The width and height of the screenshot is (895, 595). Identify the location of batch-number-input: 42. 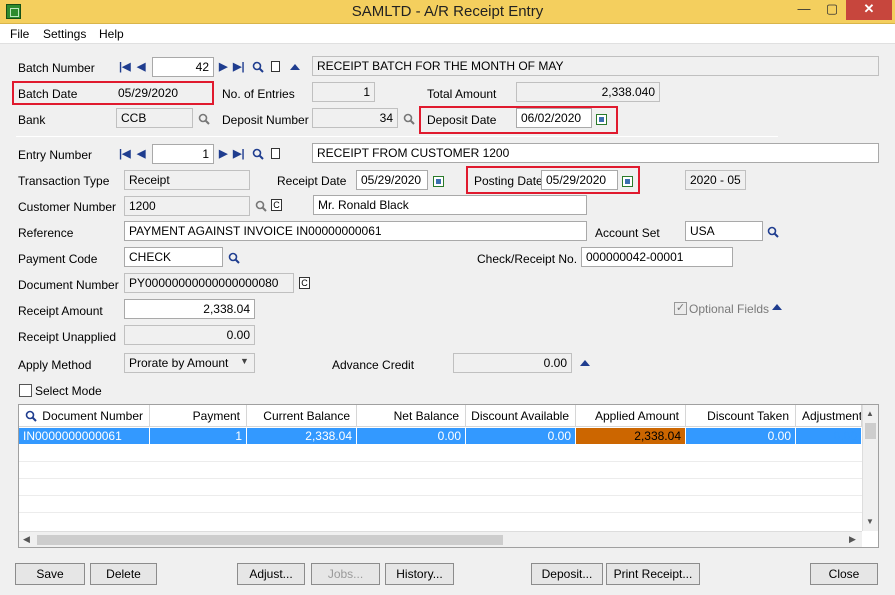
(183, 67).